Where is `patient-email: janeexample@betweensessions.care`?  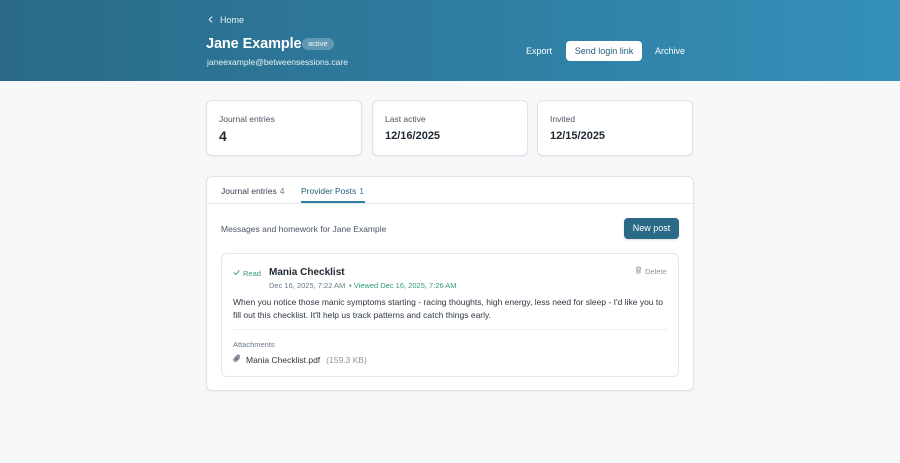 patient-email: janeexample@betweensessions.care is located at coordinates (277, 62).